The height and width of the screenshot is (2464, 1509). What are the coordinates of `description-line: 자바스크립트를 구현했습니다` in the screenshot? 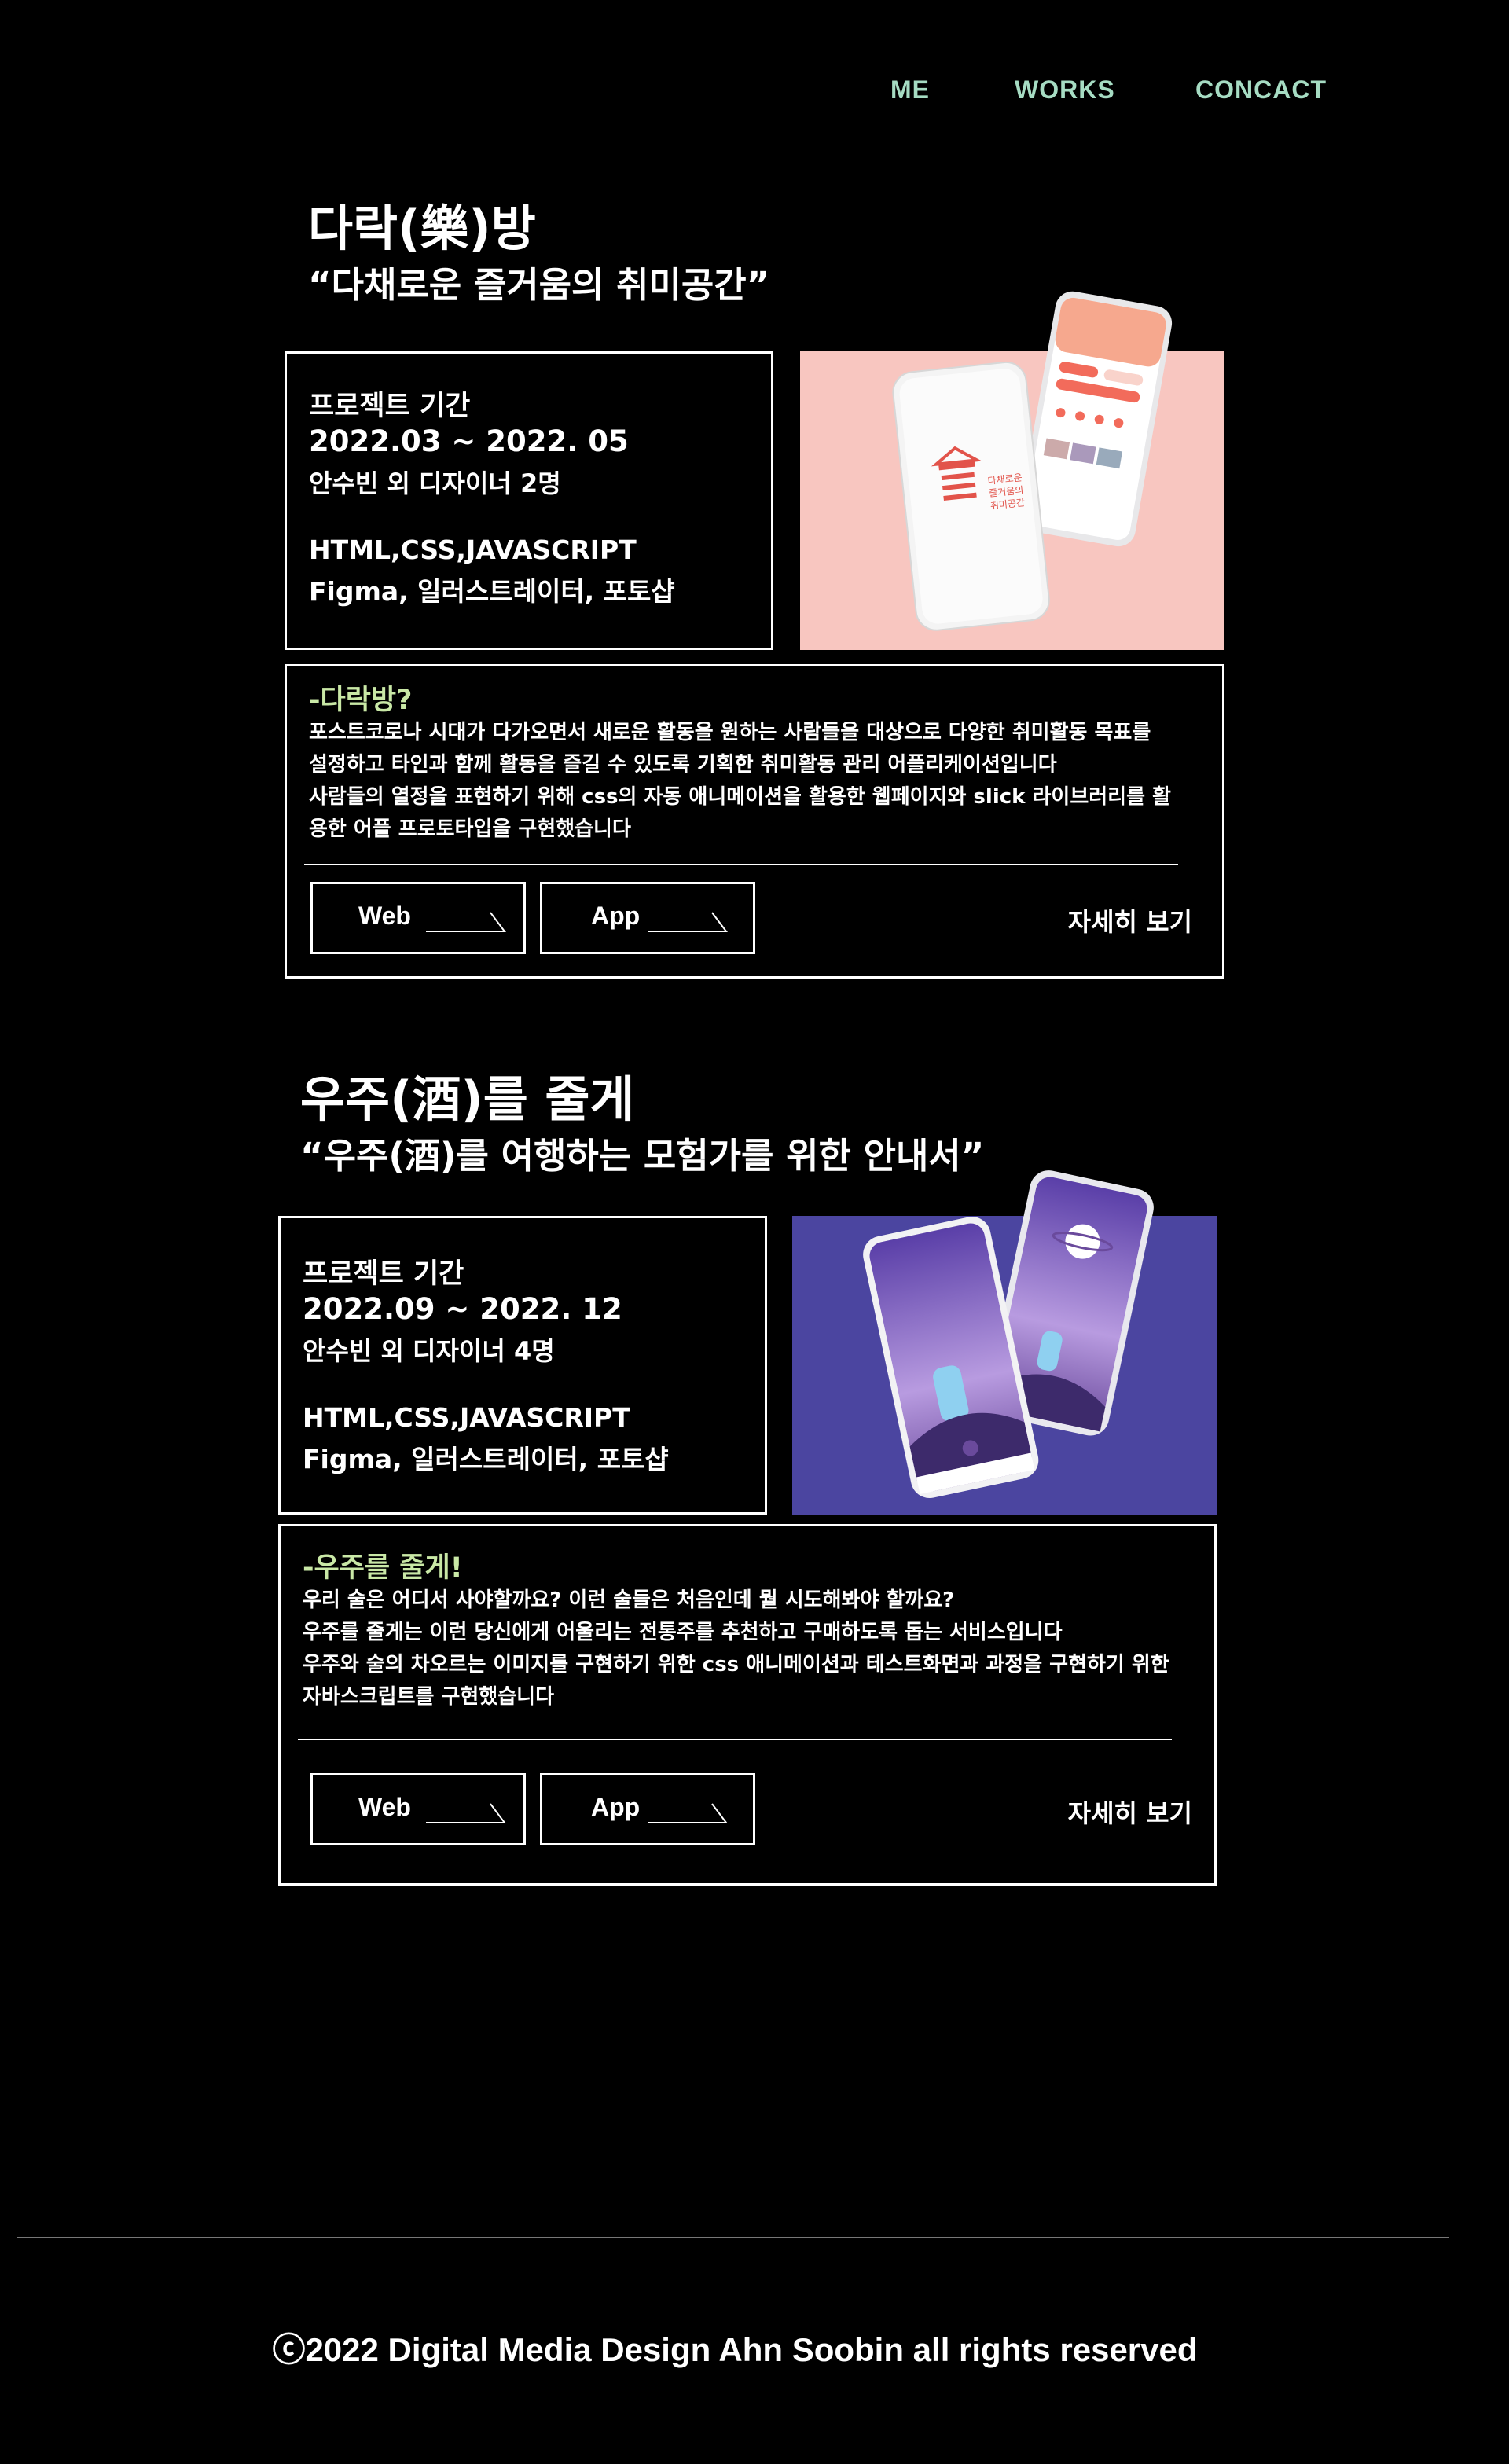 It's located at (429, 1697).